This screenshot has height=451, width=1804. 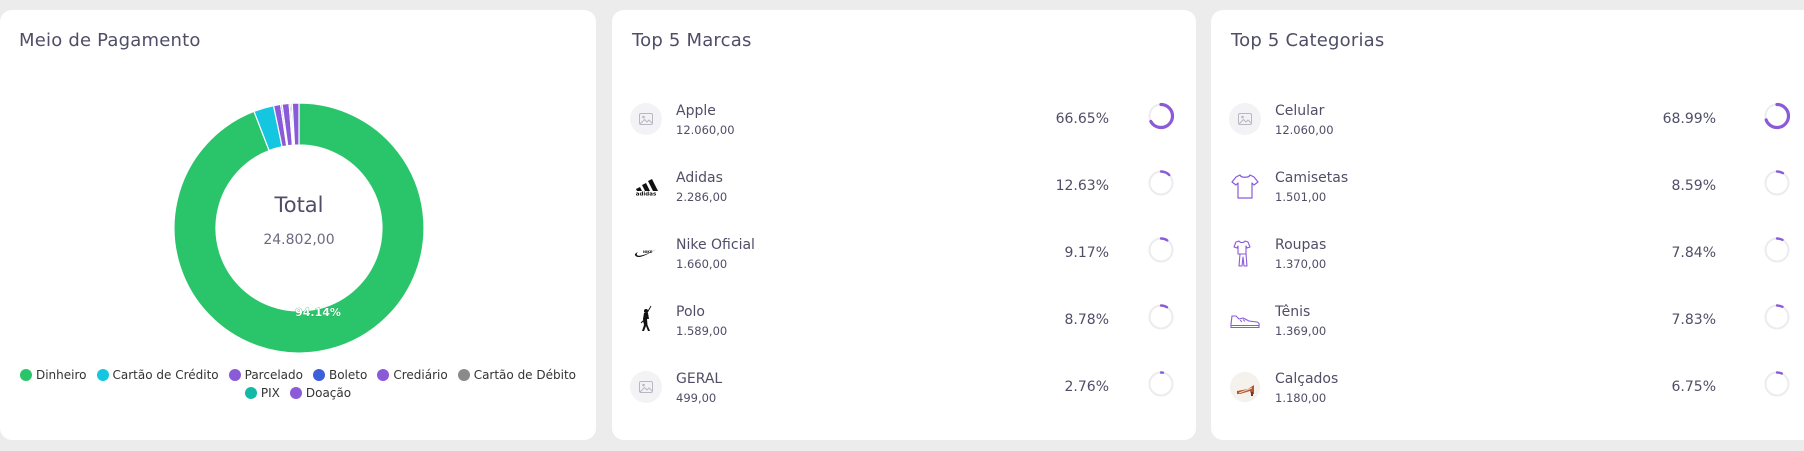 What do you see at coordinates (328, 393) in the screenshot?
I see `legend-label: Doação` at bounding box center [328, 393].